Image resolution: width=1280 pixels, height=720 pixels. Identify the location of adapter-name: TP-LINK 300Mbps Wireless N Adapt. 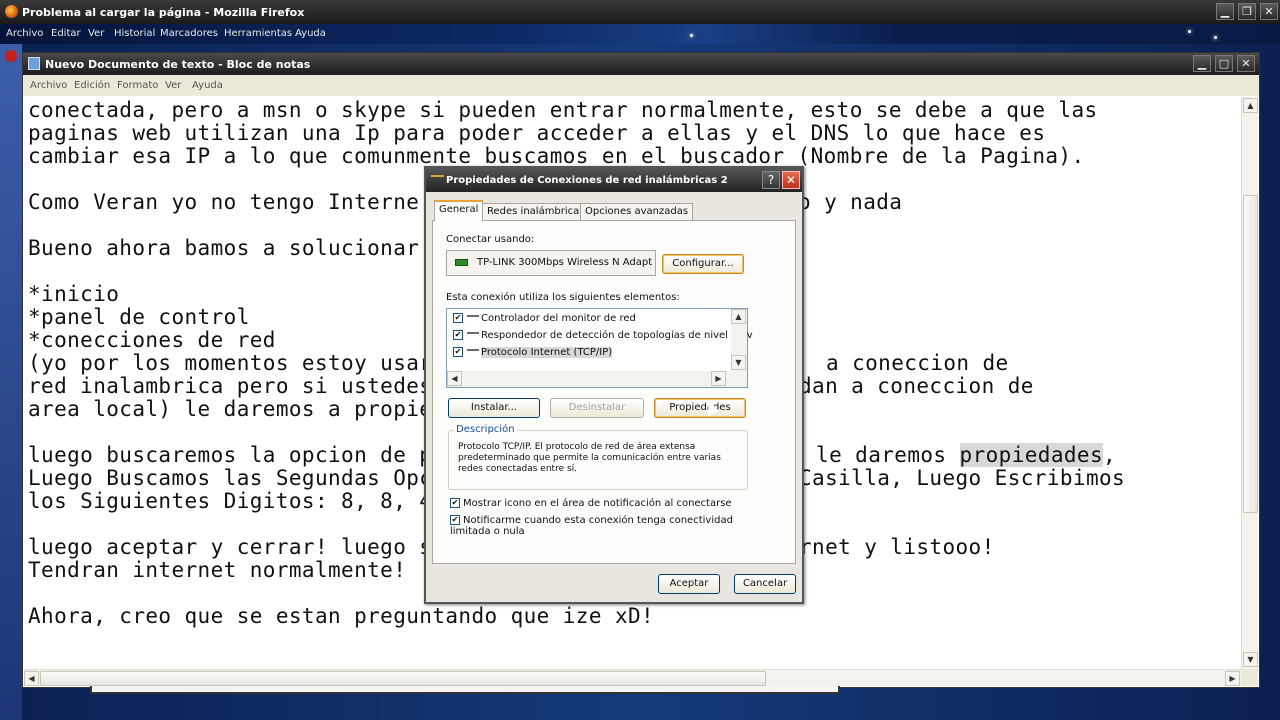
(565, 262).